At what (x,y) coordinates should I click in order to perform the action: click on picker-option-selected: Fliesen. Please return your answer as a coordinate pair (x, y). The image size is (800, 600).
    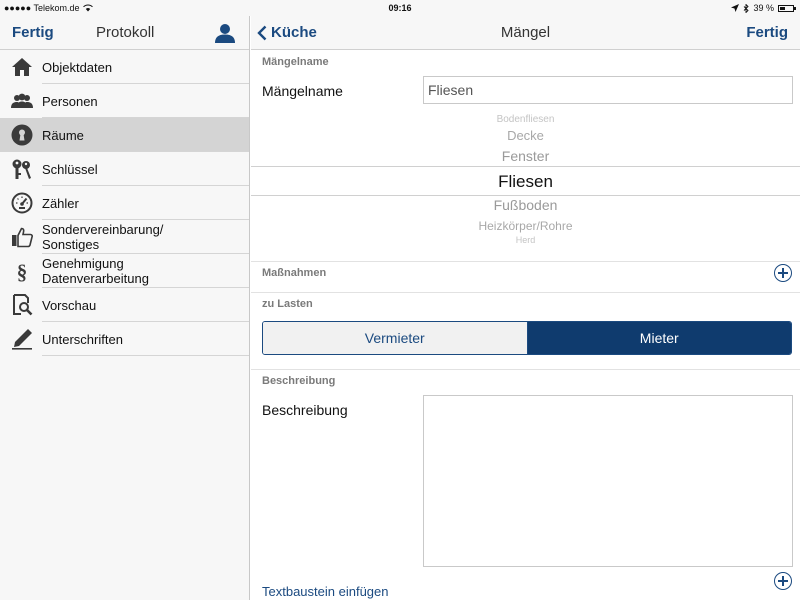
    Looking at the image, I should click on (525, 182).